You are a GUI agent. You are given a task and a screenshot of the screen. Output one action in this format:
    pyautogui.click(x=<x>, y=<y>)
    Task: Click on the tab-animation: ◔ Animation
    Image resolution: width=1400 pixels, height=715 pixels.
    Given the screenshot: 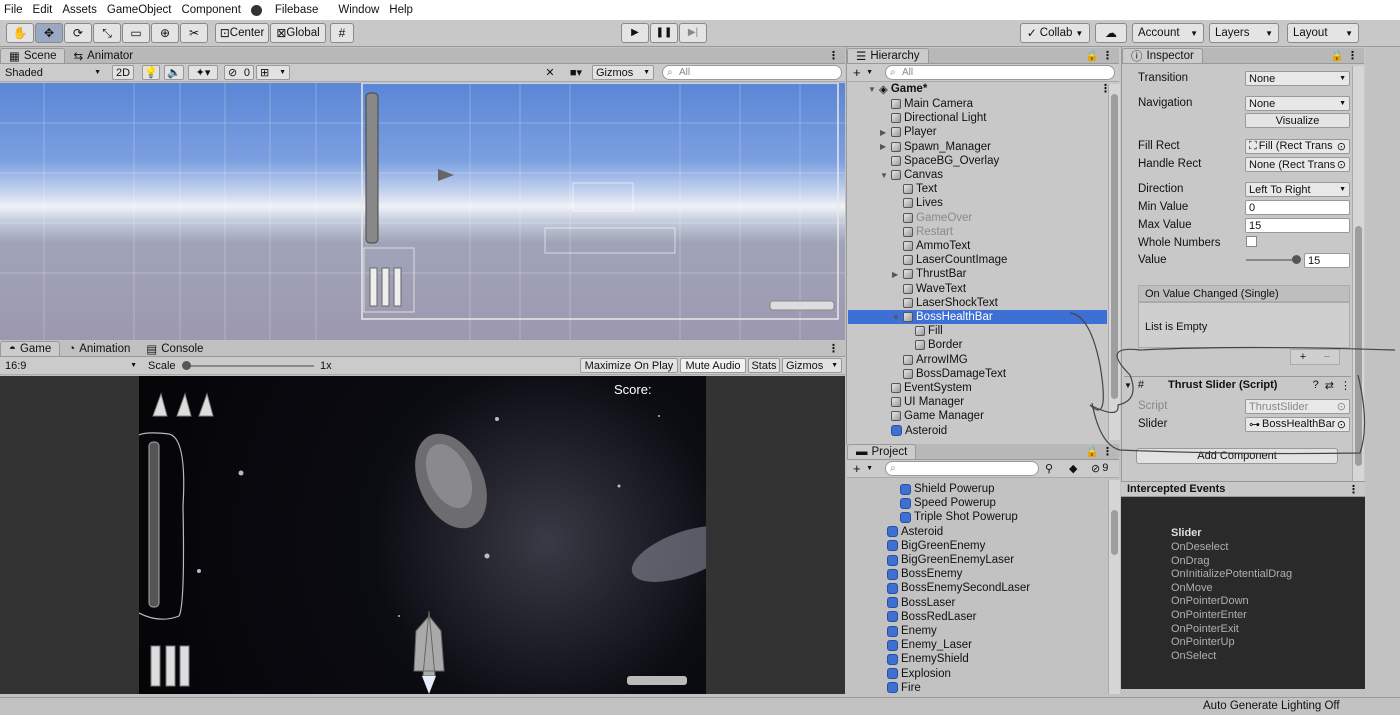 What is the action you would take?
    pyautogui.click(x=99, y=348)
    